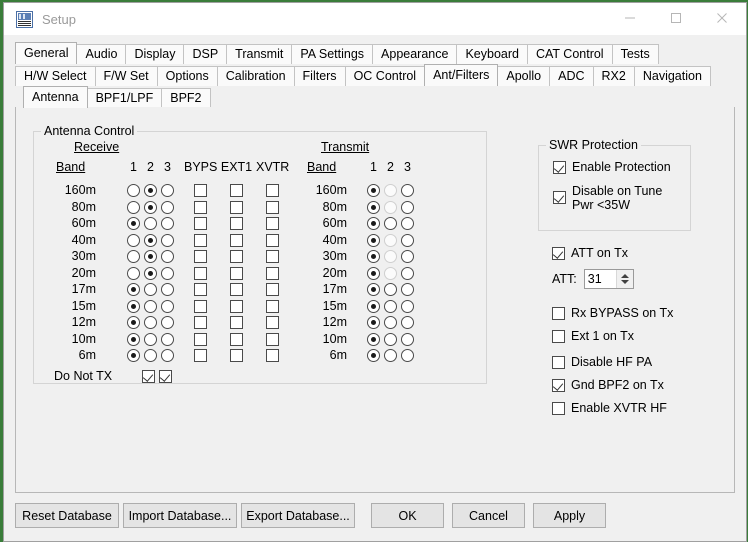  I want to click on receive-ext1-checkbox-10m, so click(236, 339).